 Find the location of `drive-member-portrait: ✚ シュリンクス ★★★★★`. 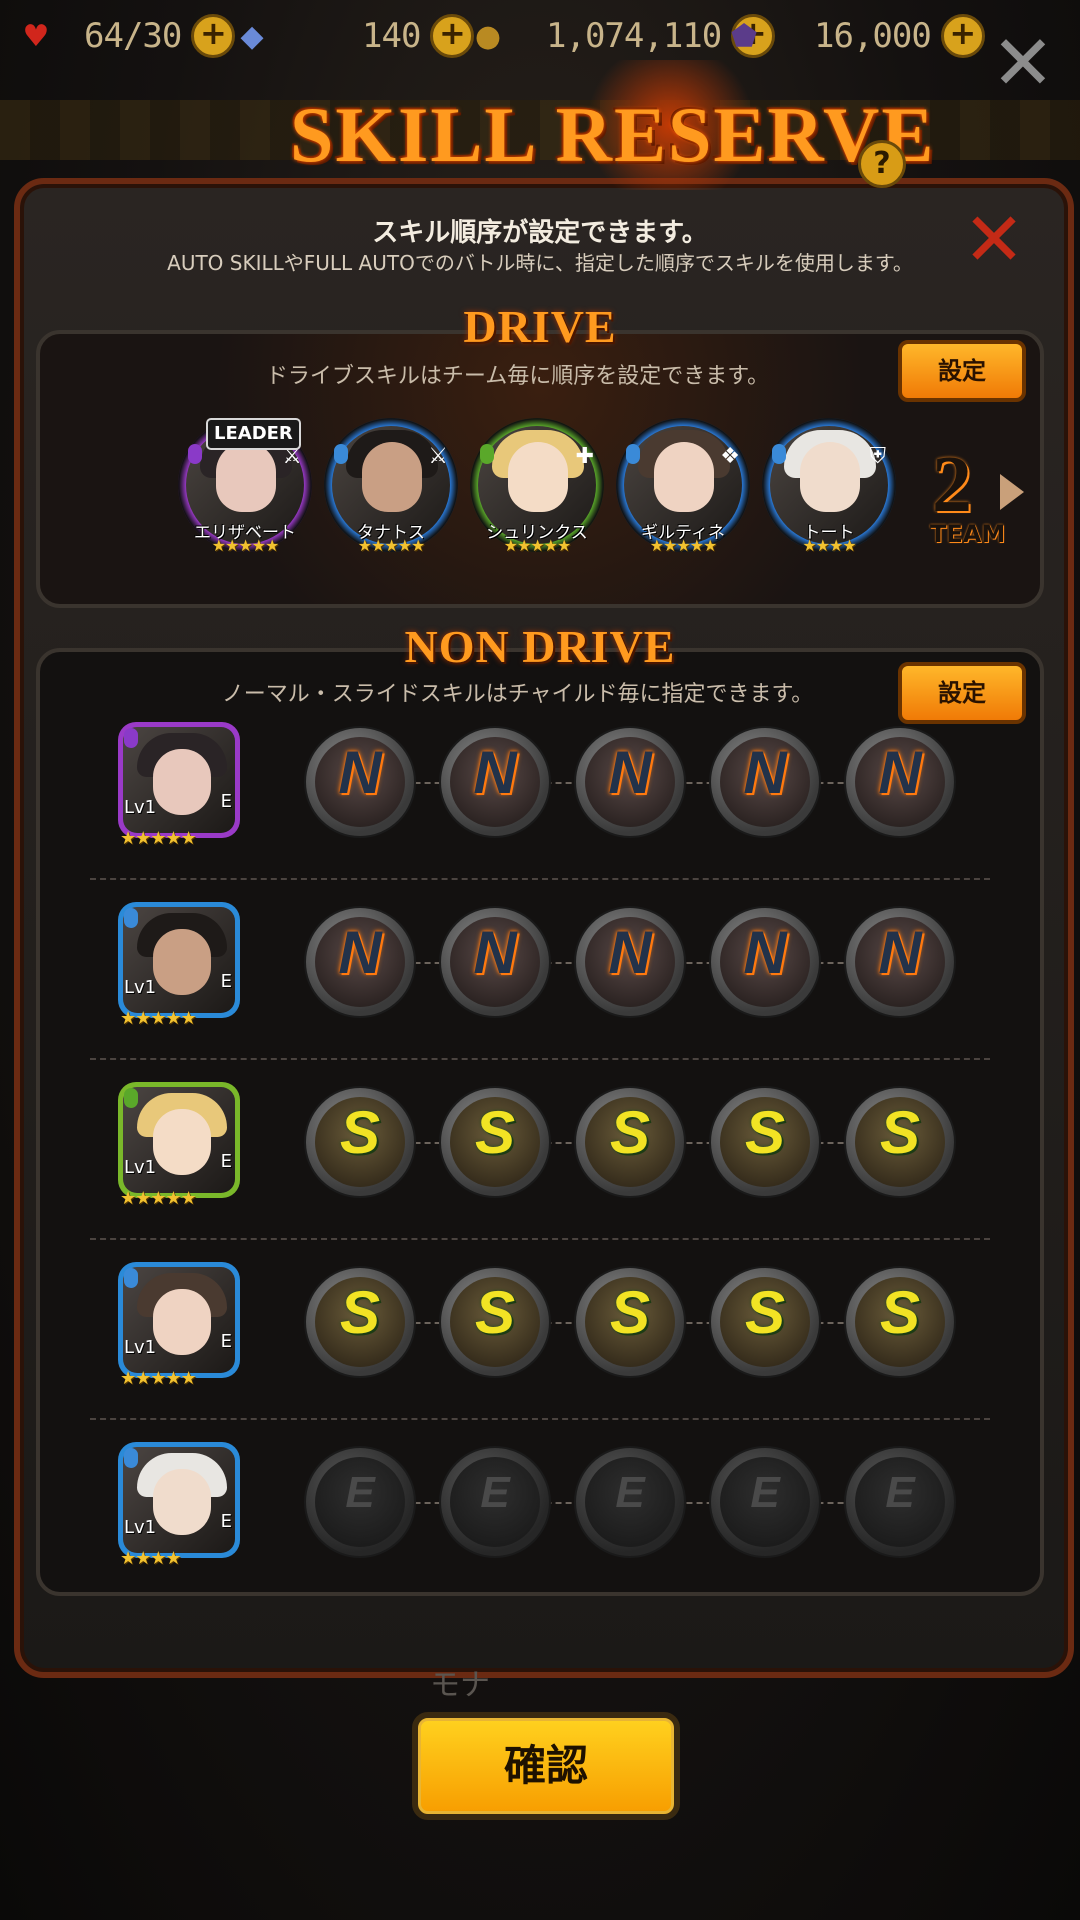

drive-member-portrait: ✚ シュリンクス ★★★★★ is located at coordinates (537, 486).